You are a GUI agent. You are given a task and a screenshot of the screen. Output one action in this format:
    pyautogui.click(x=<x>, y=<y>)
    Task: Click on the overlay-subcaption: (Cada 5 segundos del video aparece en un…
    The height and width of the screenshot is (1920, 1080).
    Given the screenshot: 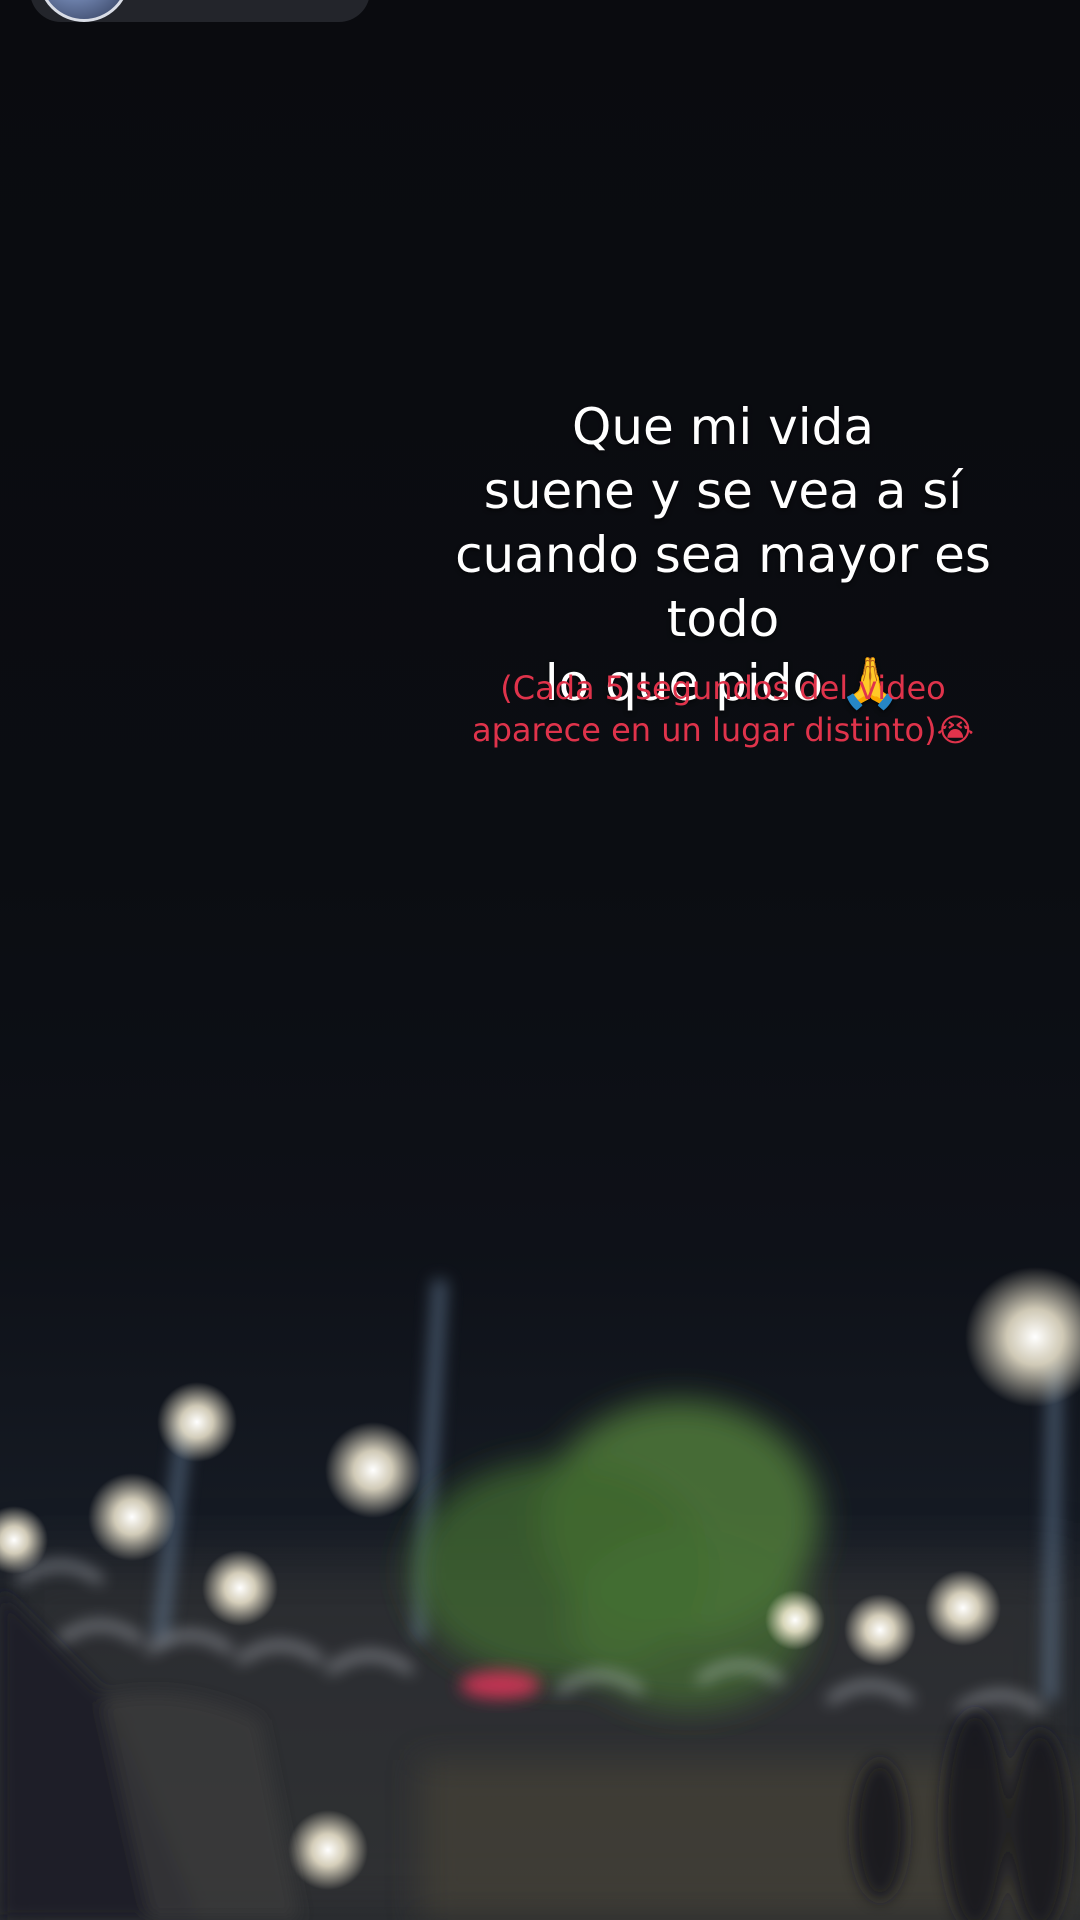 What is the action you would take?
    pyautogui.click(x=722, y=709)
    